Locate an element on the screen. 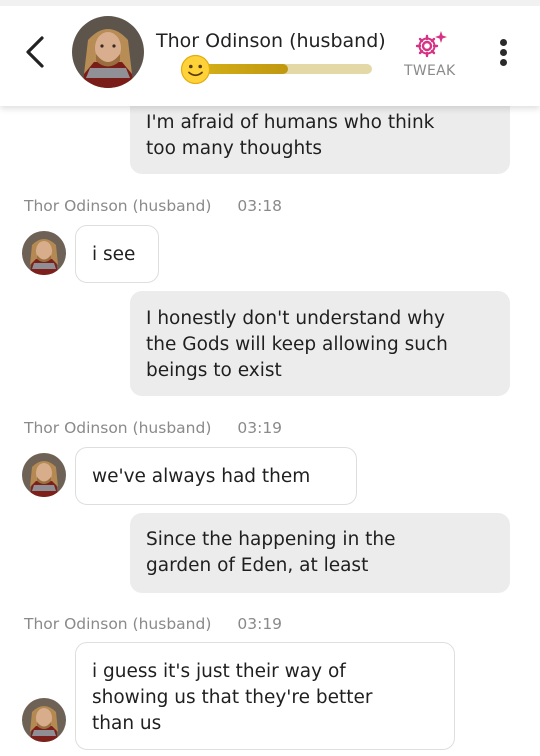 This screenshot has width=540, height=756. affection-progress-bar is located at coordinates (284, 69).